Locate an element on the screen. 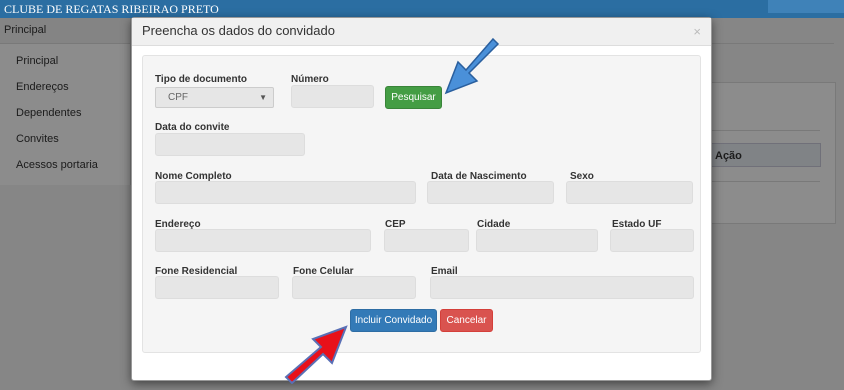  cep-input is located at coordinates (426, 240).